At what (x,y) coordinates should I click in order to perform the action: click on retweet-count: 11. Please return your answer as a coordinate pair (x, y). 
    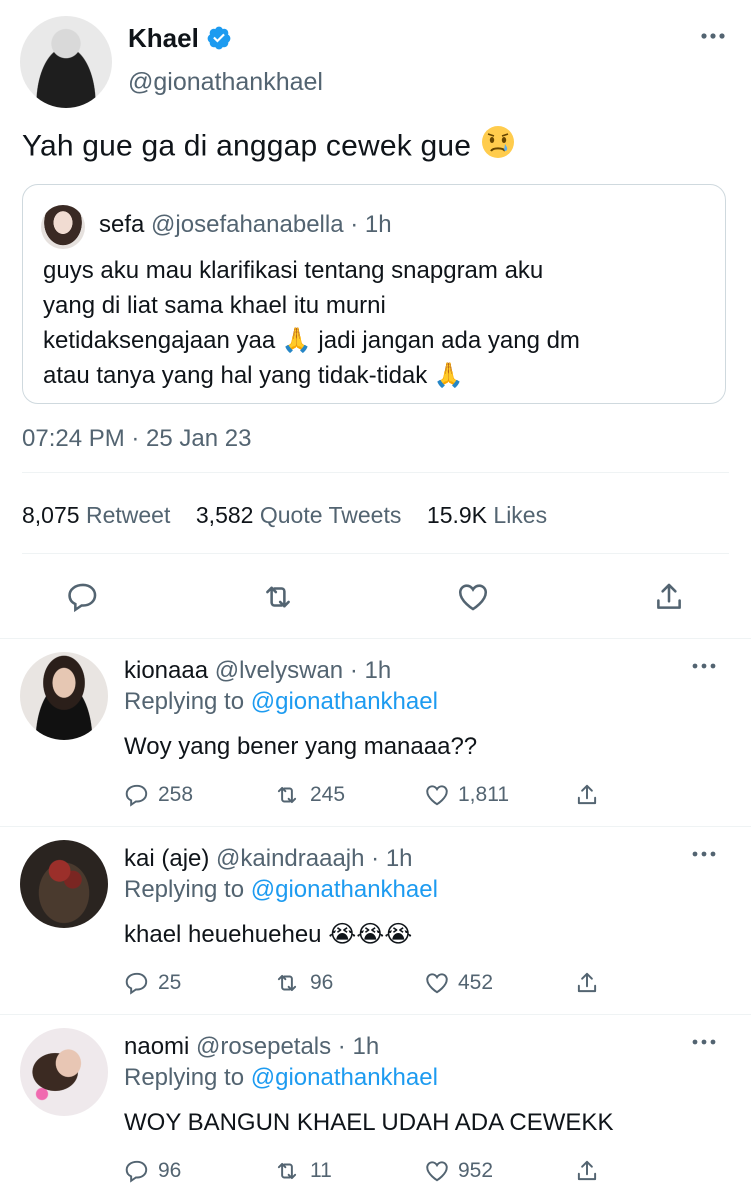
    Looking at the image, I should click on (321, 1170).